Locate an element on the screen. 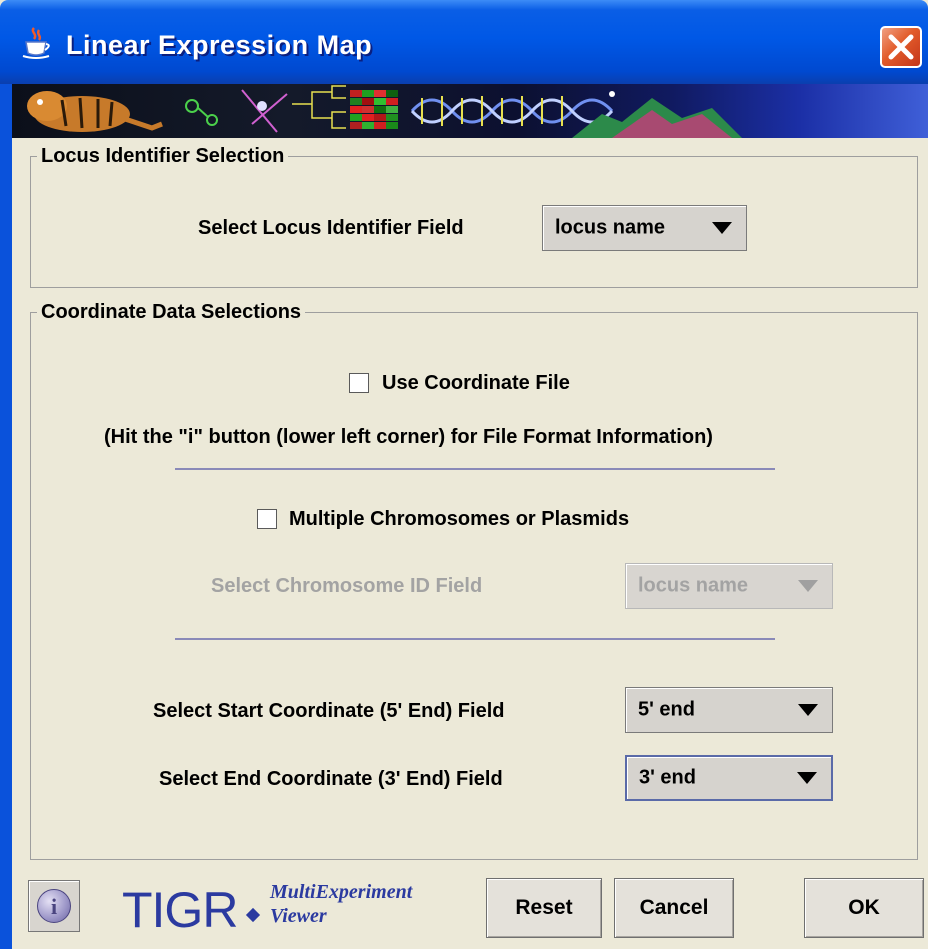 The image size is (928, 949). tigr-logo: TIGR is located at coordinates (180, 910).